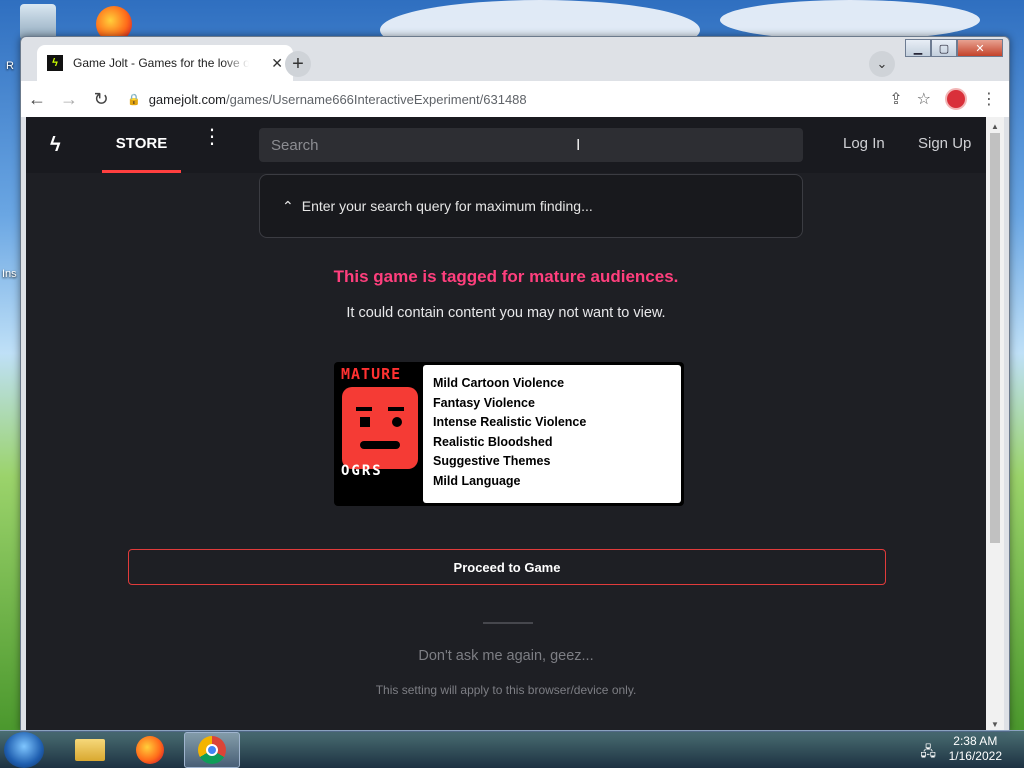 Image resolution: width=1024 pixels, height=768 pixels. Describe the element at coordinates (187, 99) in the screenshot. I see `url-host: gamejolt.com` at that location.